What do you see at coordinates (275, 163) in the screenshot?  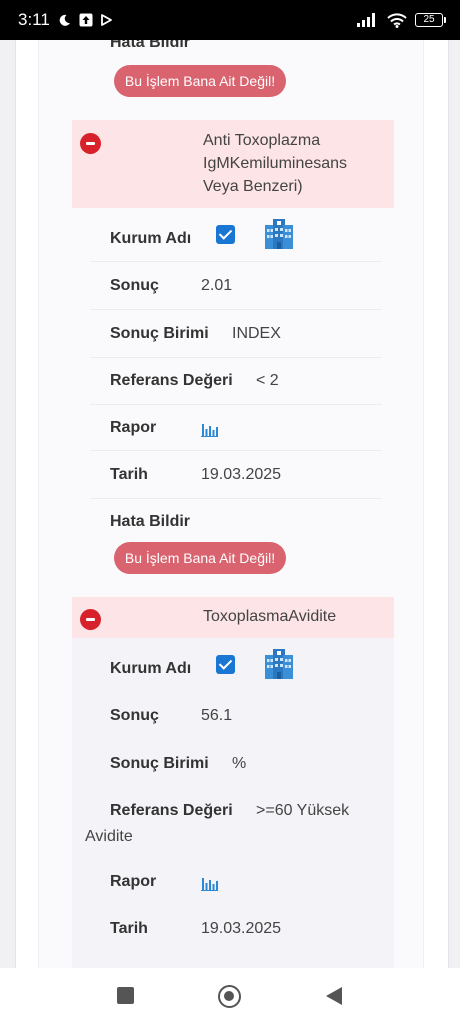 I see `test-title-line-2: IgMKemiluminesans` at bounding box center [275, 163].